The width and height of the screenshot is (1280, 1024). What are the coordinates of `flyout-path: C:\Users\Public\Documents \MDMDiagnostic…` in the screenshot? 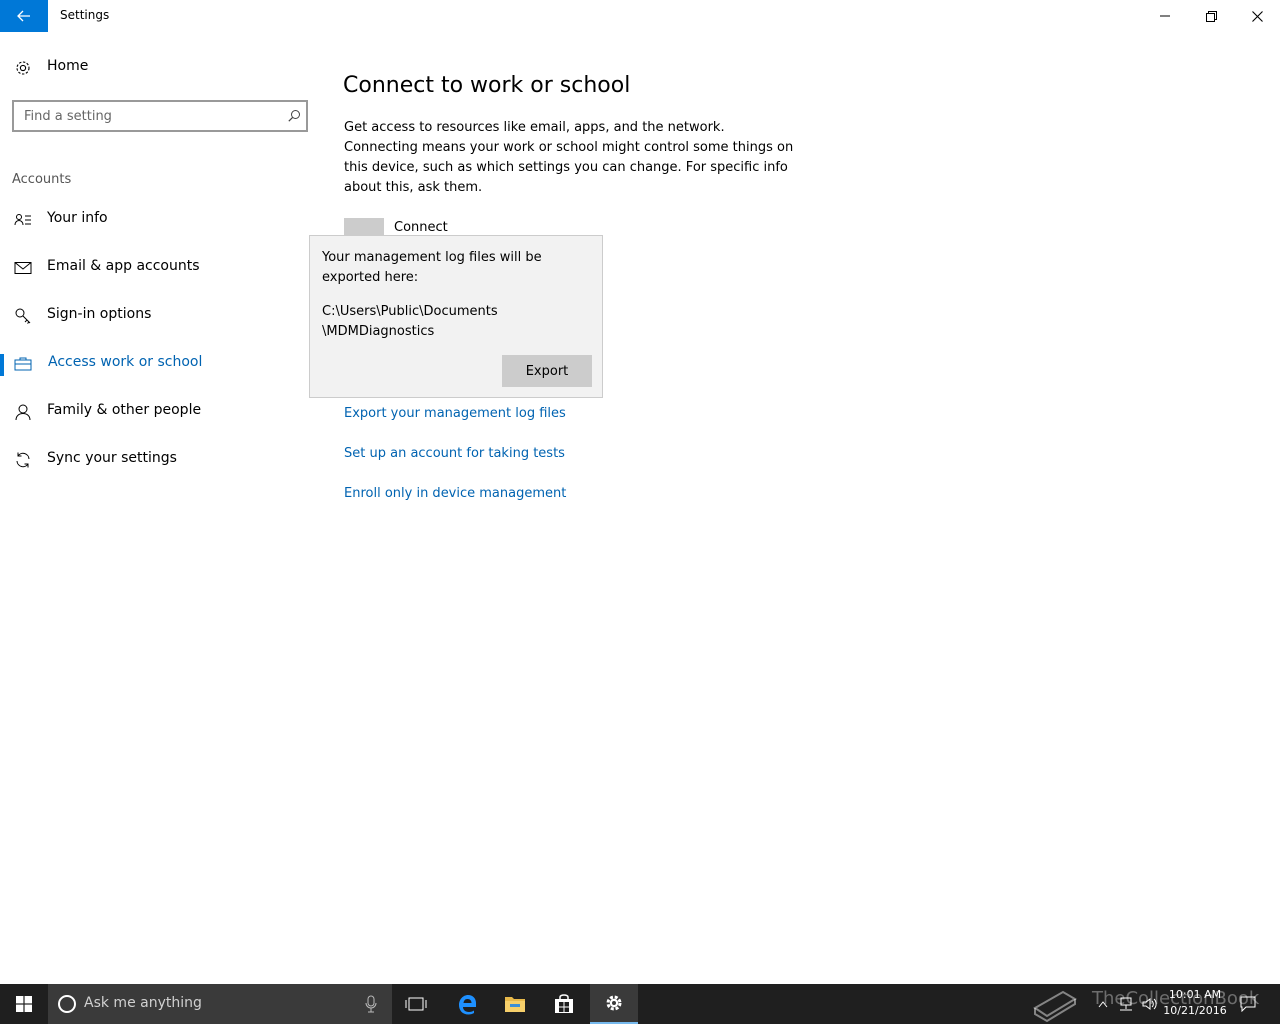 It's located at (457, 322).